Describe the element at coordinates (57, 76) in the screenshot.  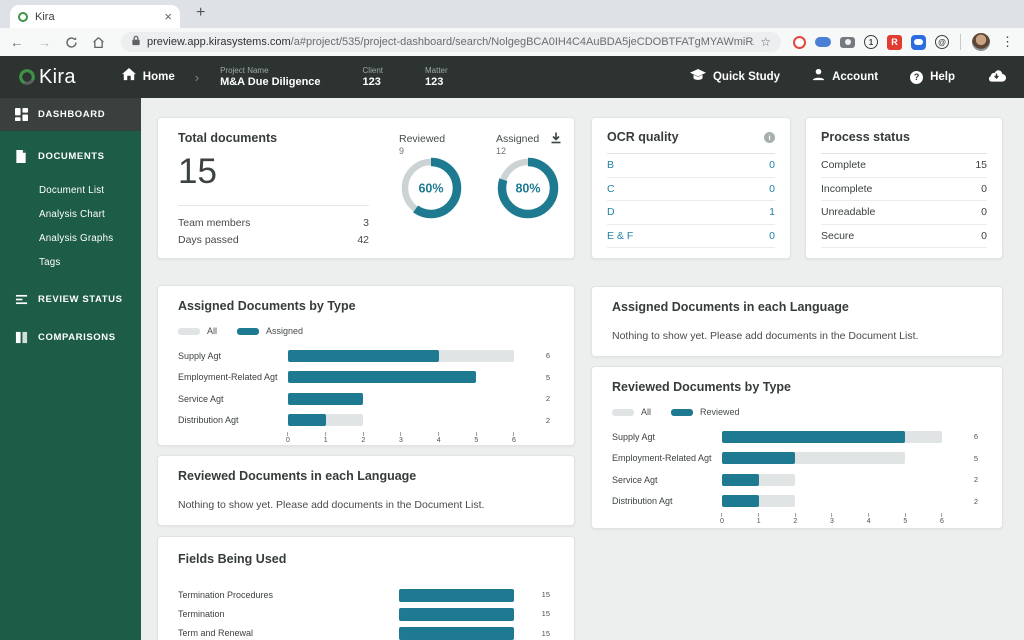
I see `brand-name: Kira` at that location.